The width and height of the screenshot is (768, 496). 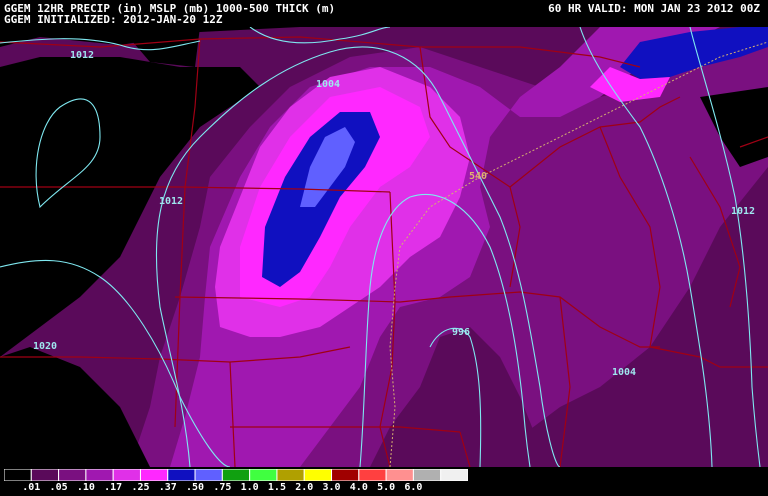 What do you see at coordinates (85, 487) in the screenshot?
I see `legend-tick-label: .10` at bounding box center [85, 487].